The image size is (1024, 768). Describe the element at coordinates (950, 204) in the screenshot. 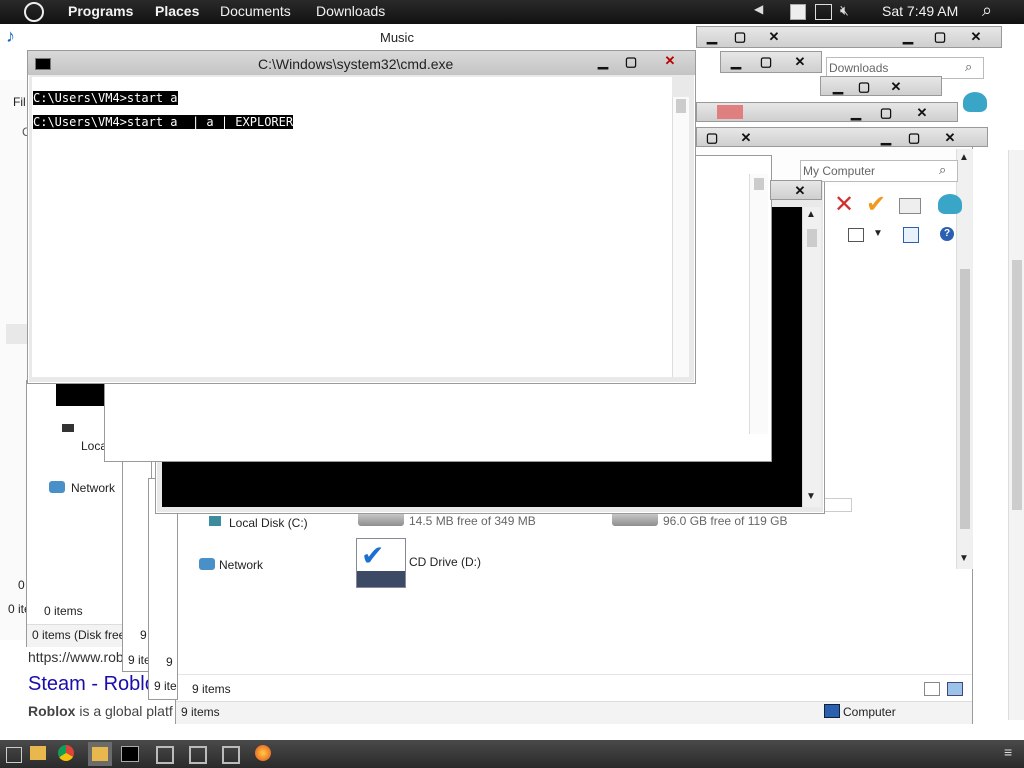

I see `shell-icon` at that location.